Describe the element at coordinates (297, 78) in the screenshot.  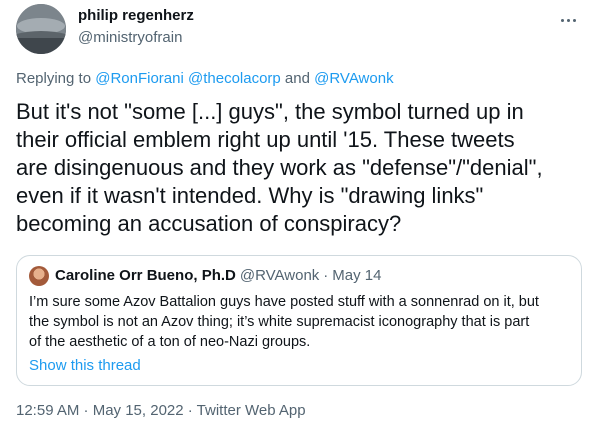
I see `replying-to-and: and` at that location.